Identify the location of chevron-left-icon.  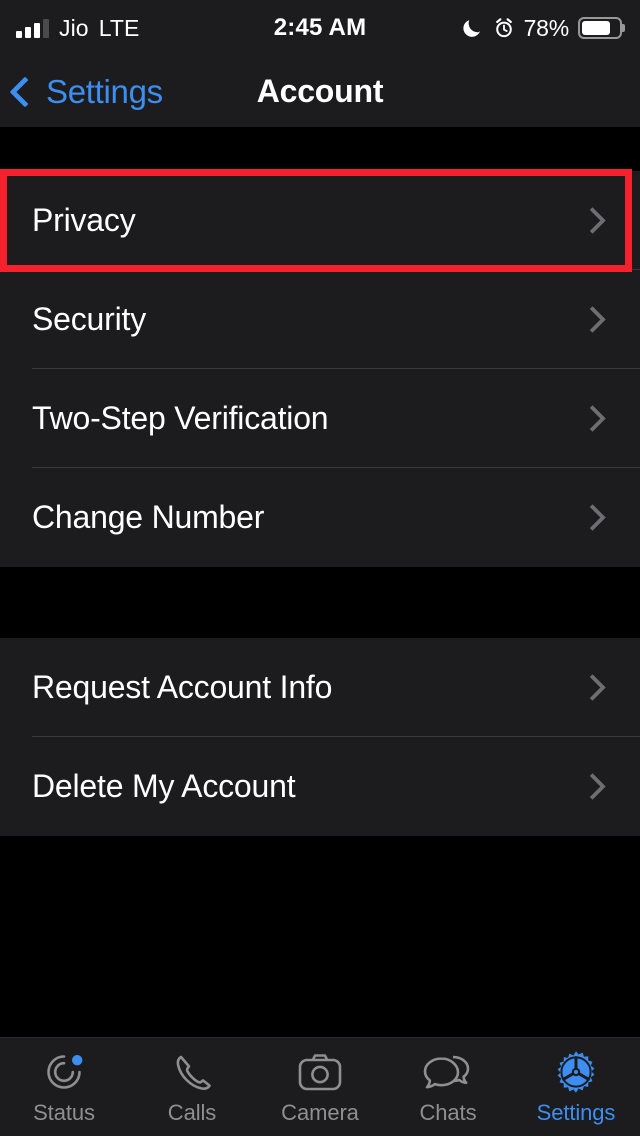
(25, 92).